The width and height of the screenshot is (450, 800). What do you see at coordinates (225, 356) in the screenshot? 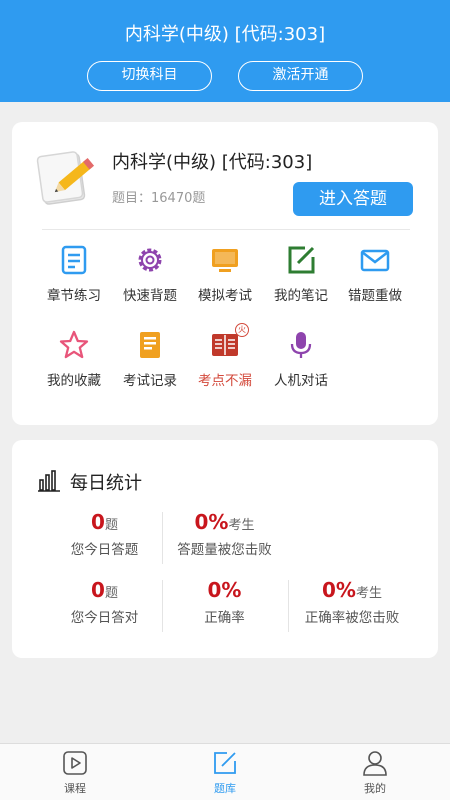
I see `func-key-points: 火 考点不漏` at bounding box center [225, 356].